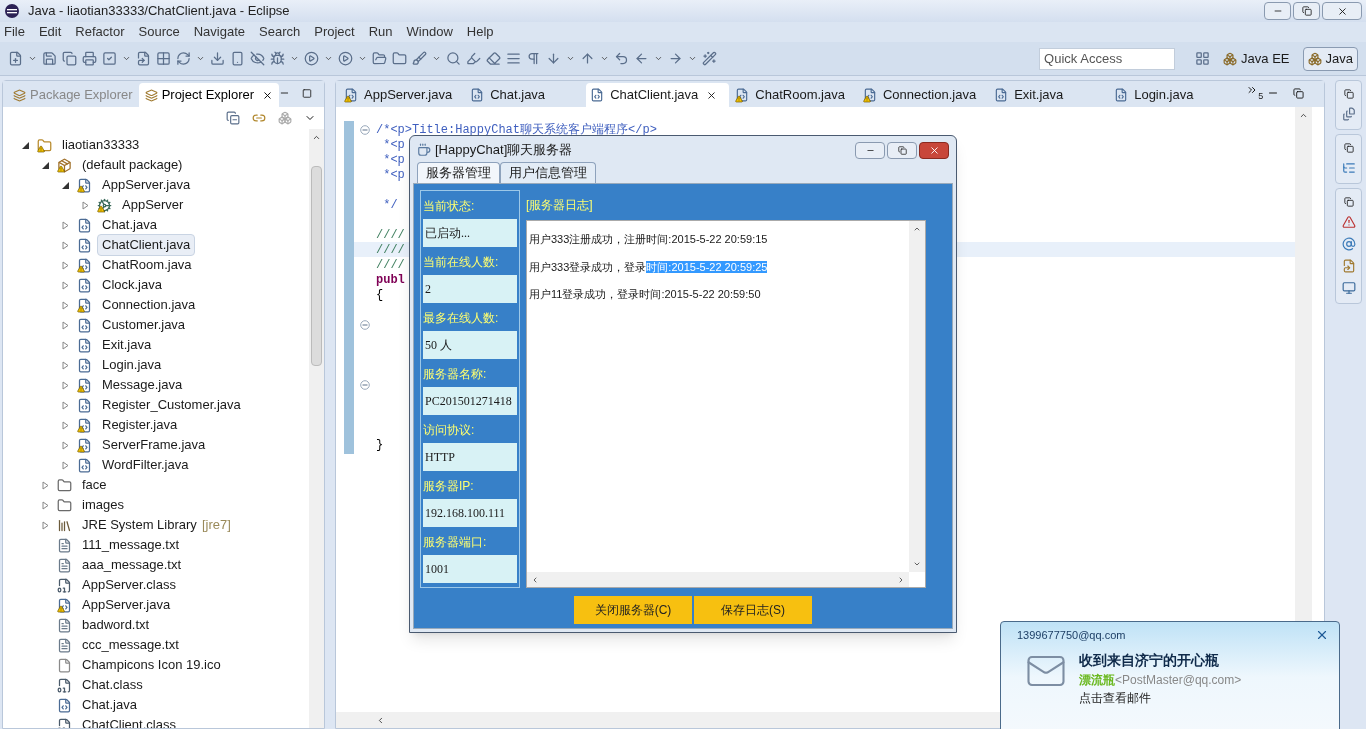 The height and width of the screenshot is (729, 1366). What do you see at coordinates (480, 32) in the screenshot?
I see `menu-item: Help` at bounding box center [480, 32].